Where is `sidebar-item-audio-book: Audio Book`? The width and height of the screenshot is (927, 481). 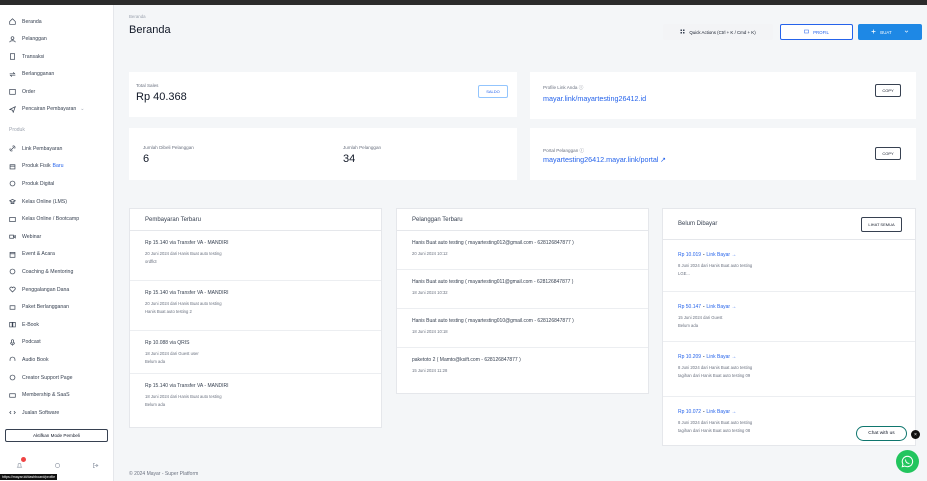
sidebar-item-audio-book: Audio Book is located at coordinates (57, 360).